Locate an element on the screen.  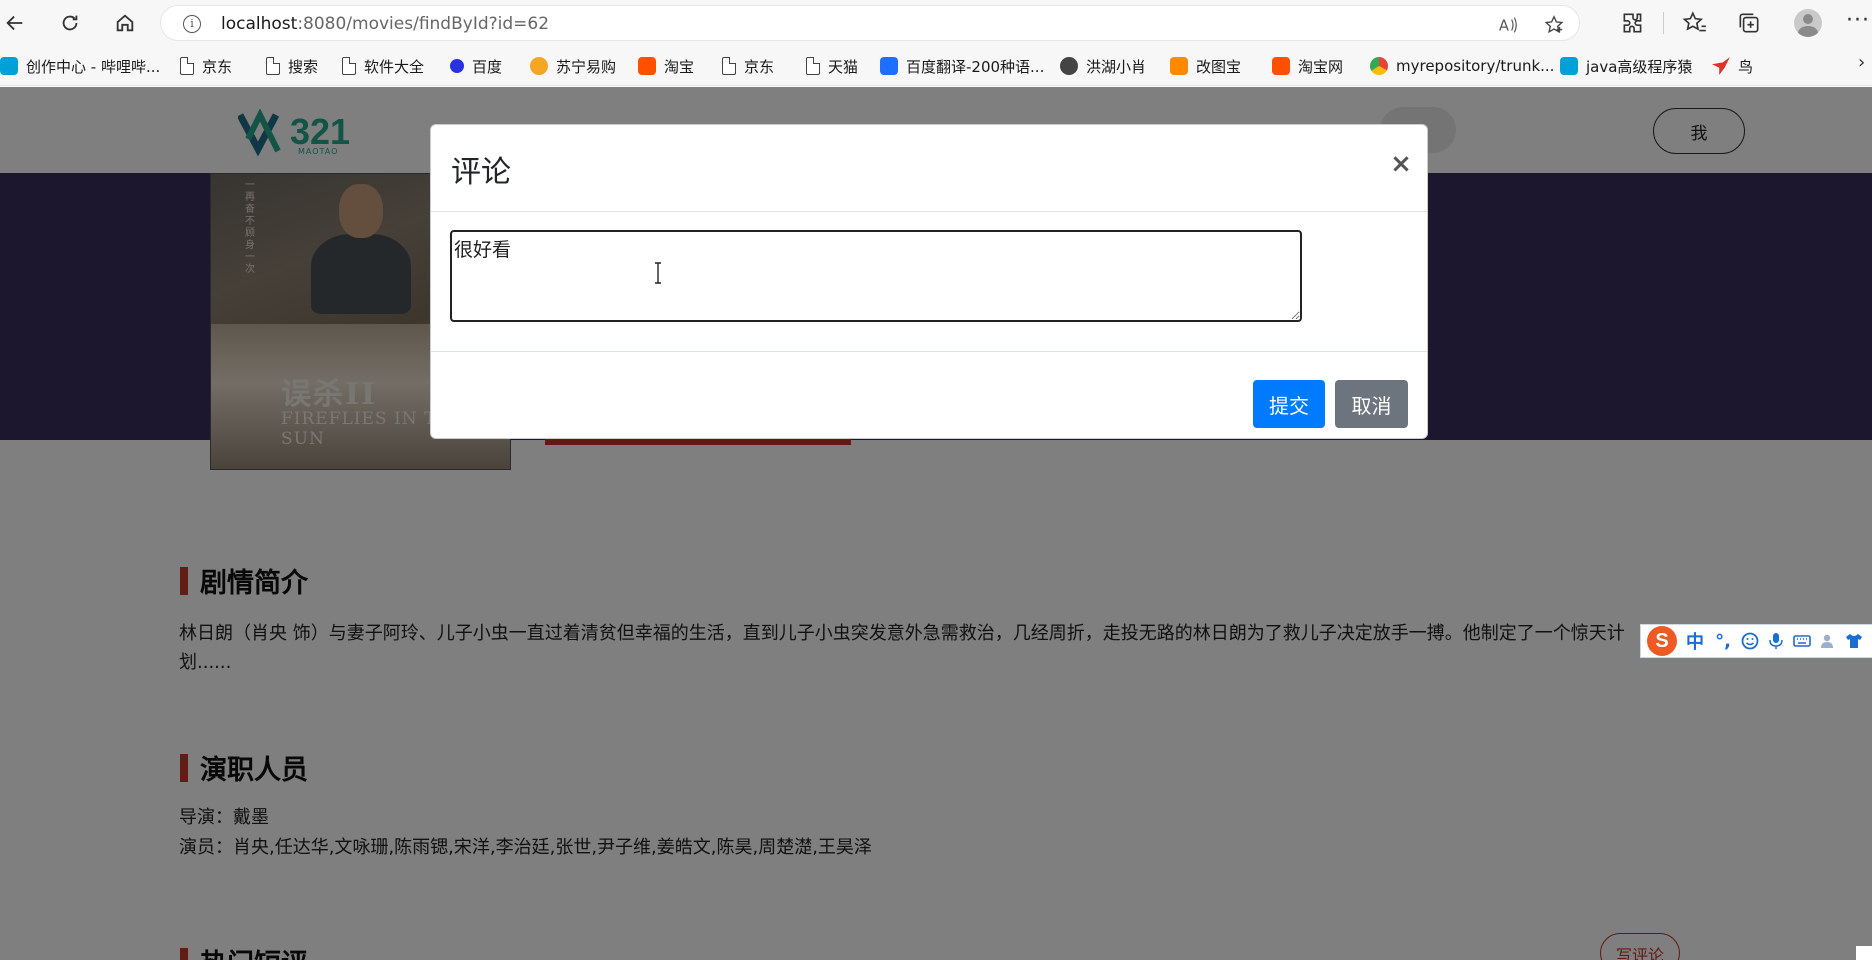
page-corner is located at coordinates (1864, 953).